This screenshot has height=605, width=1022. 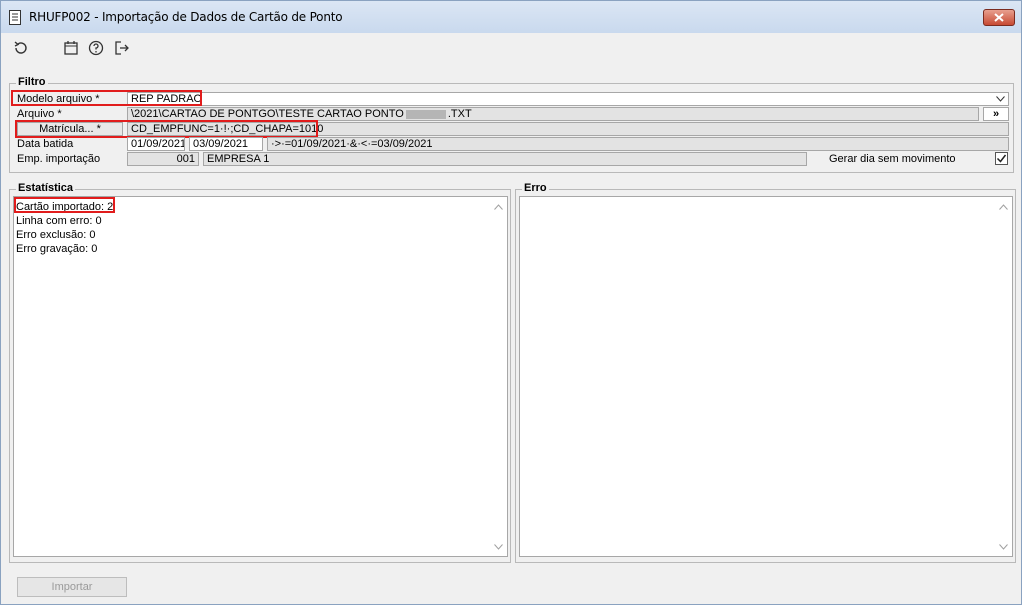 I want to click on toolbar, so click(x=511, y=47).